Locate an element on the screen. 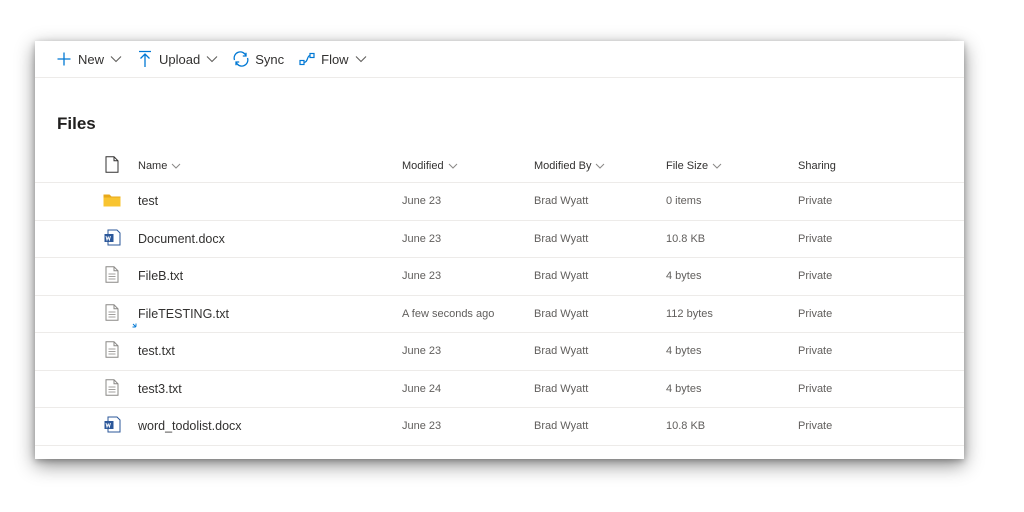 Image resolution: width=1024 pixels, height=512 pixels. file-name: FileTESTING.txt is located at coordinates (180, 314).